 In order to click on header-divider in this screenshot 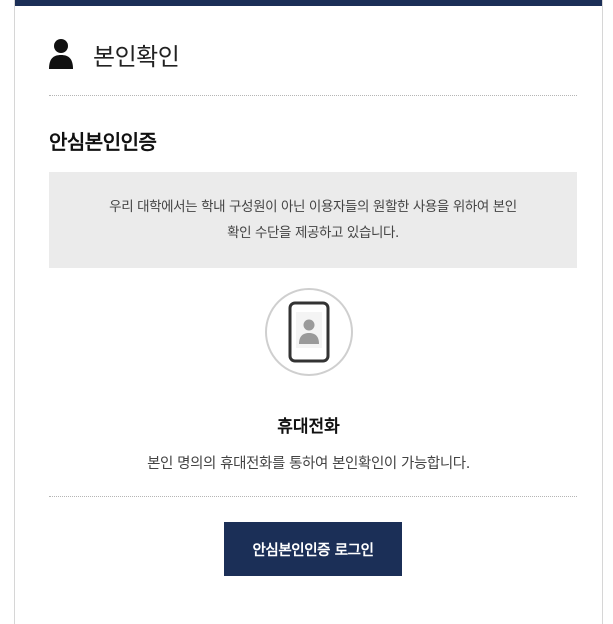, I will do `click(313, 95)`.